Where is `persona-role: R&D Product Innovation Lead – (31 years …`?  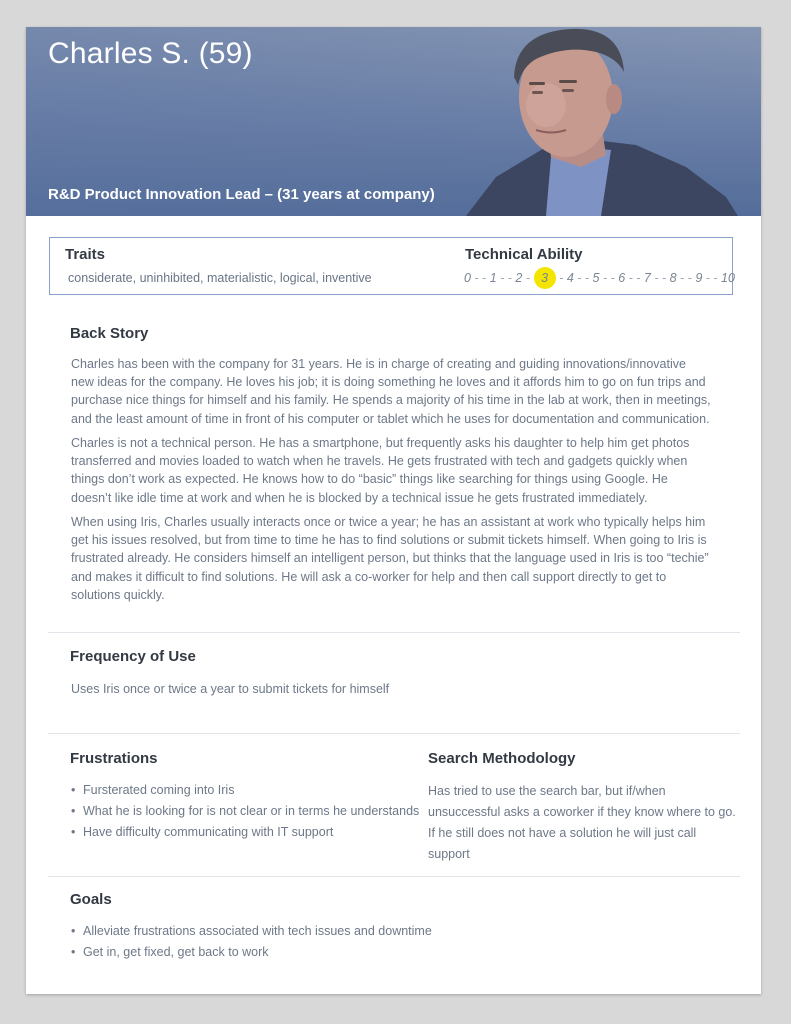 persona-role: R&D Product Innovation Lead – (31 years … is located at coordinates (241, 194).